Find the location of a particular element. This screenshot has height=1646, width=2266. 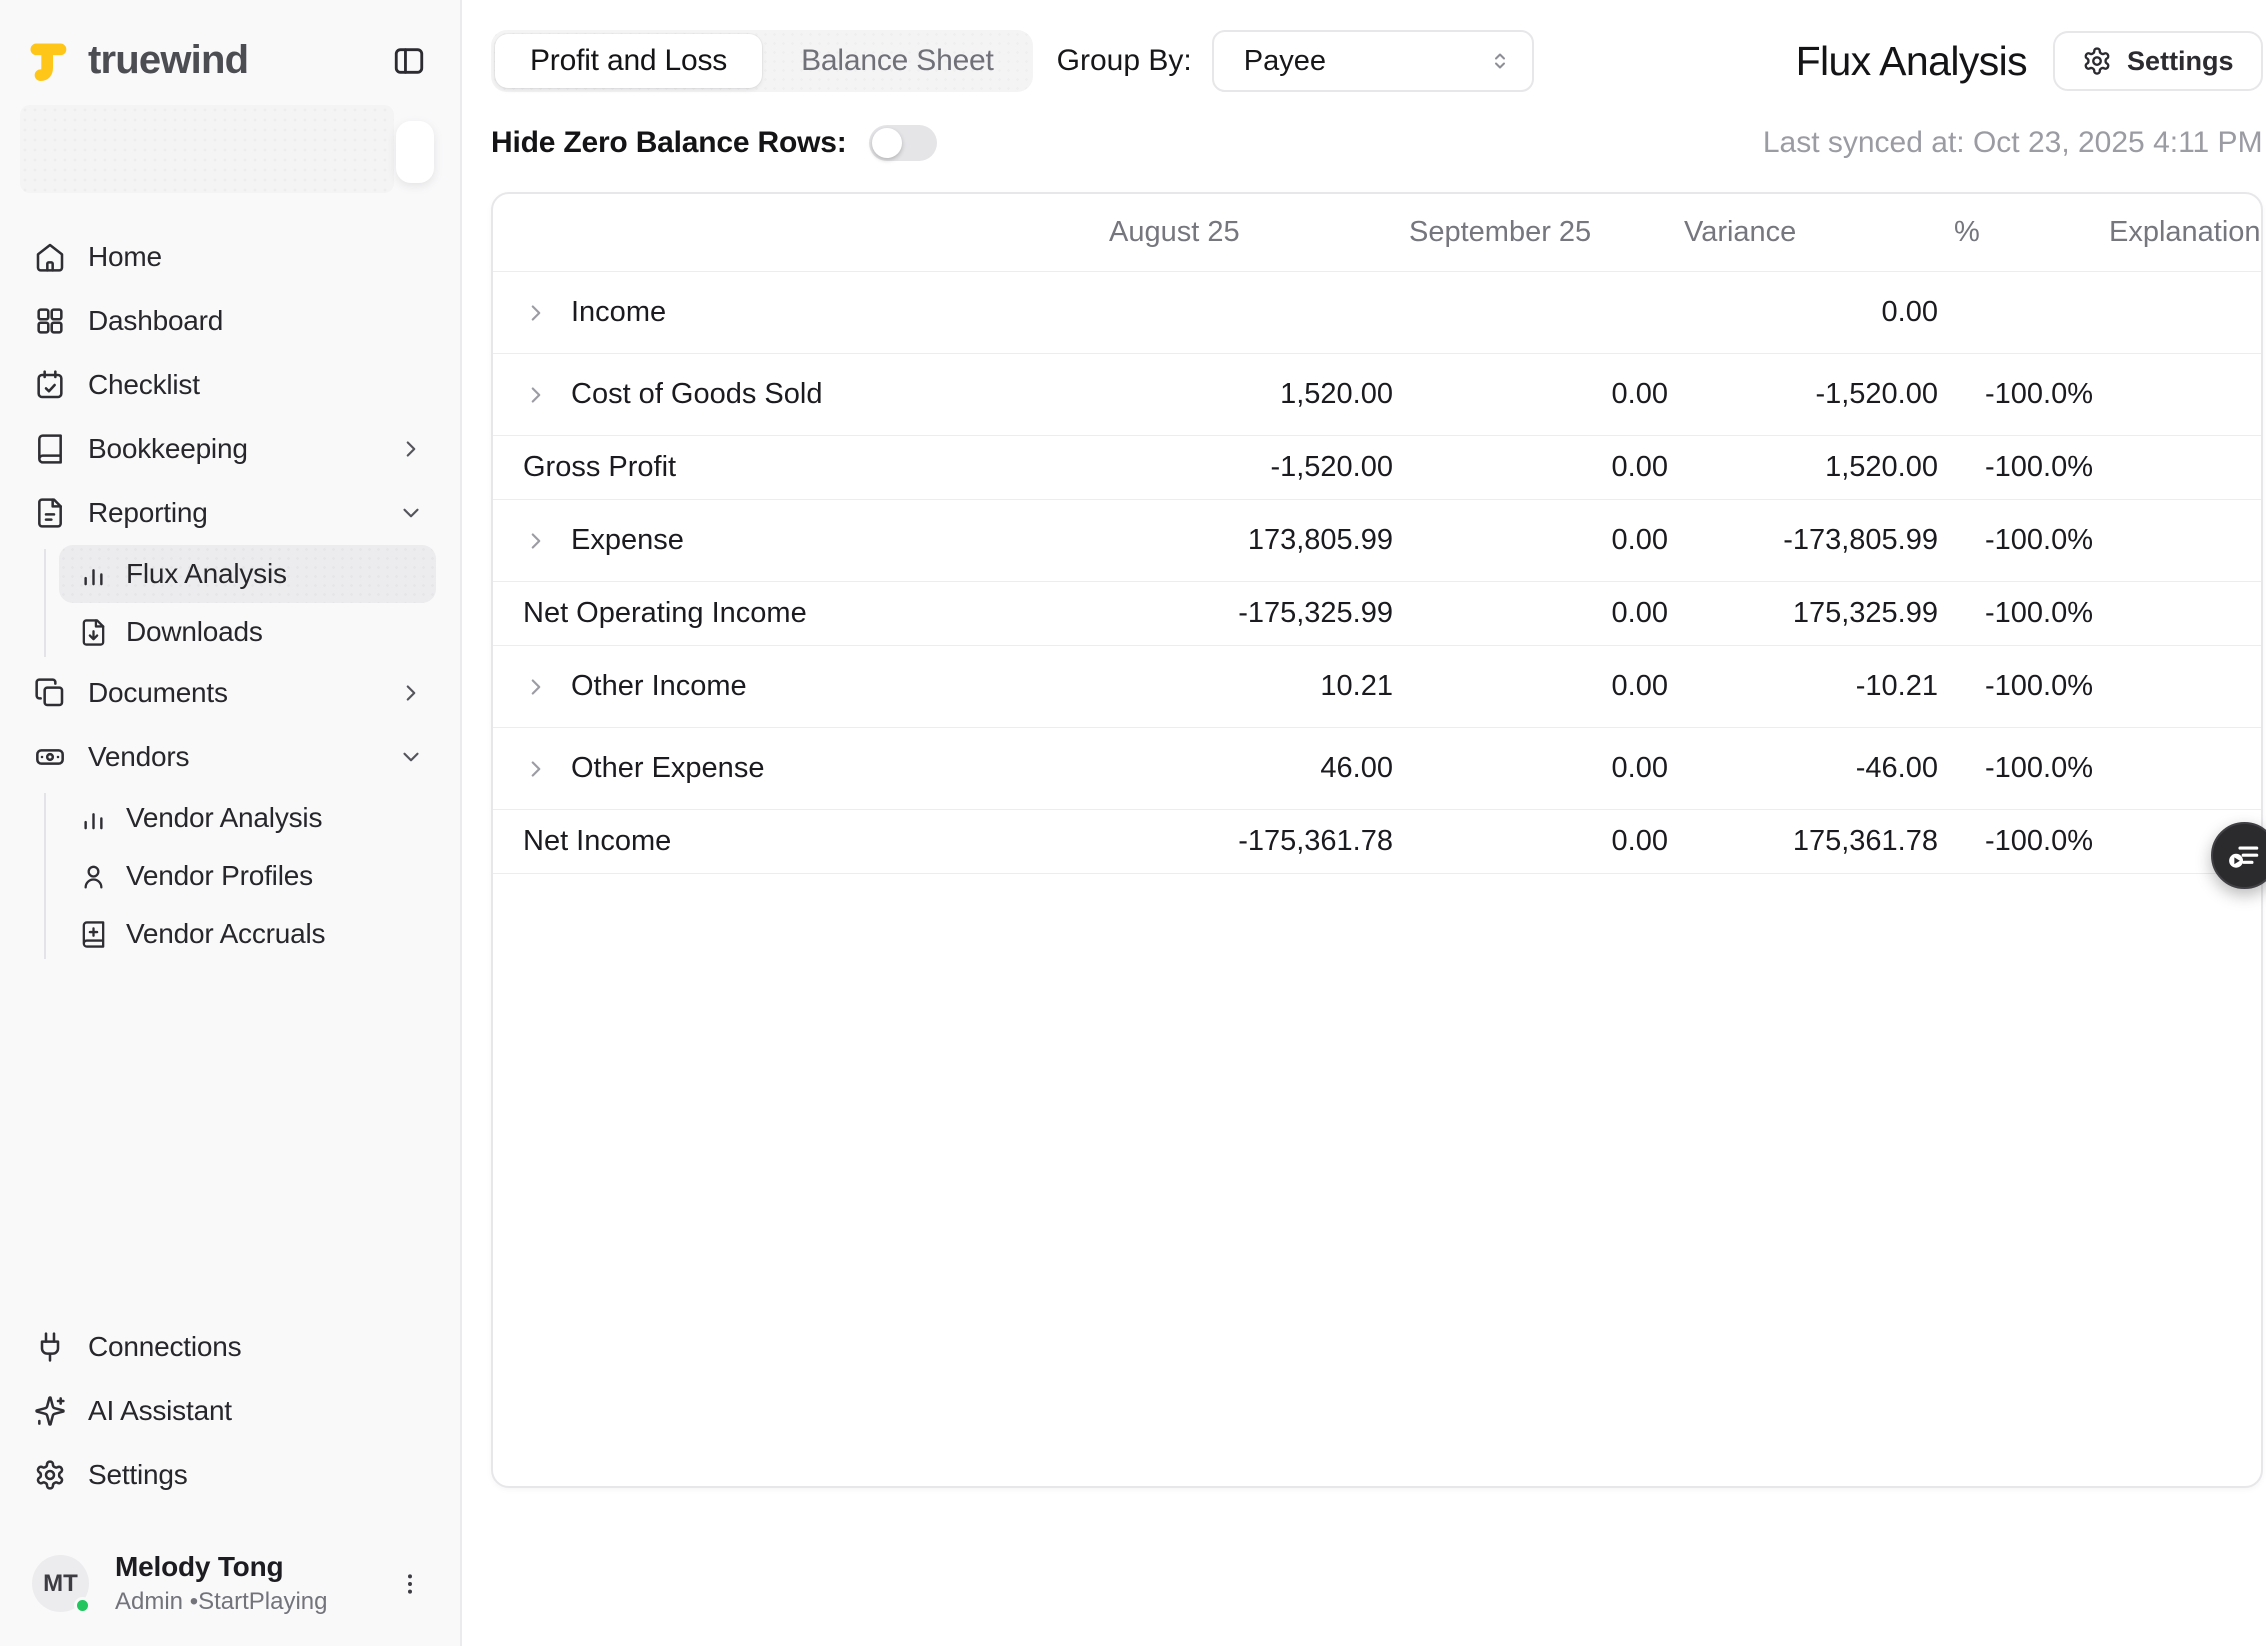

sidebar-item-vendor-accruals: Vendor Accruals is located at coordinates (247, 934).